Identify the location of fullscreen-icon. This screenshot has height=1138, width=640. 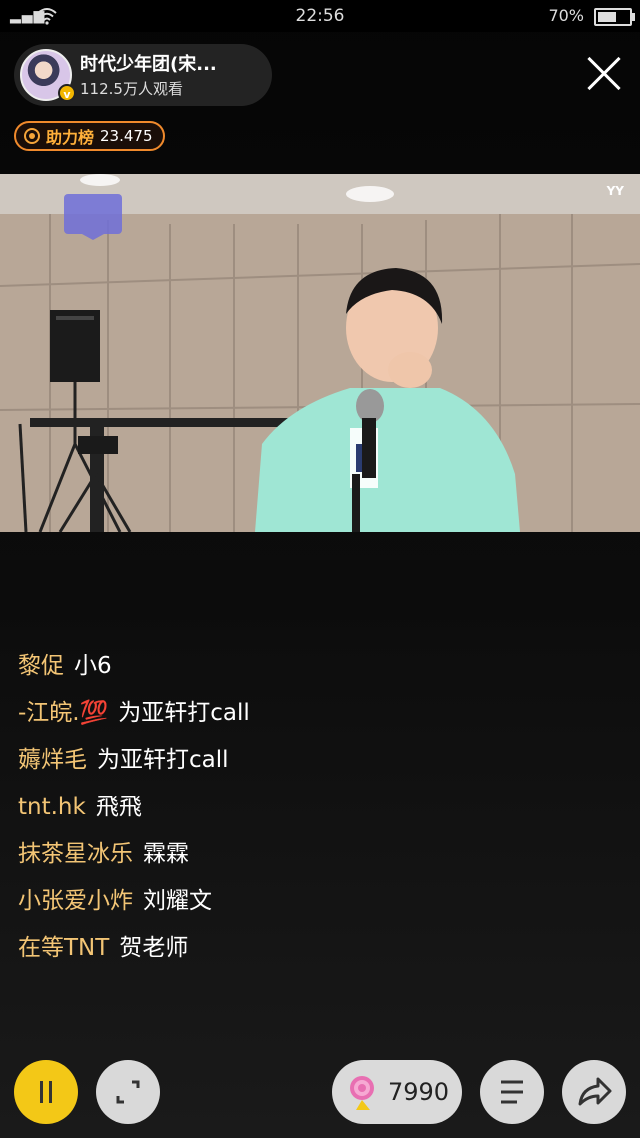
(128, 1092).